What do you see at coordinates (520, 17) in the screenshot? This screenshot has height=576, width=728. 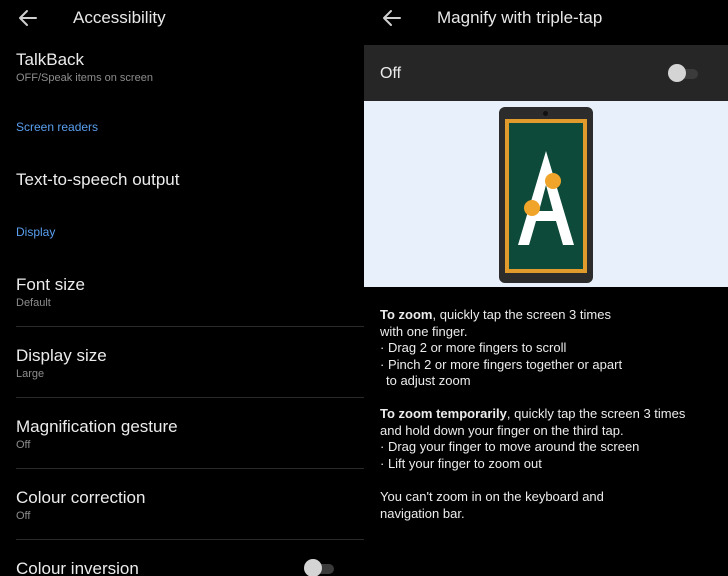 I see `page-title: Magnify with triple-tap` at bounding box center [520, 17].